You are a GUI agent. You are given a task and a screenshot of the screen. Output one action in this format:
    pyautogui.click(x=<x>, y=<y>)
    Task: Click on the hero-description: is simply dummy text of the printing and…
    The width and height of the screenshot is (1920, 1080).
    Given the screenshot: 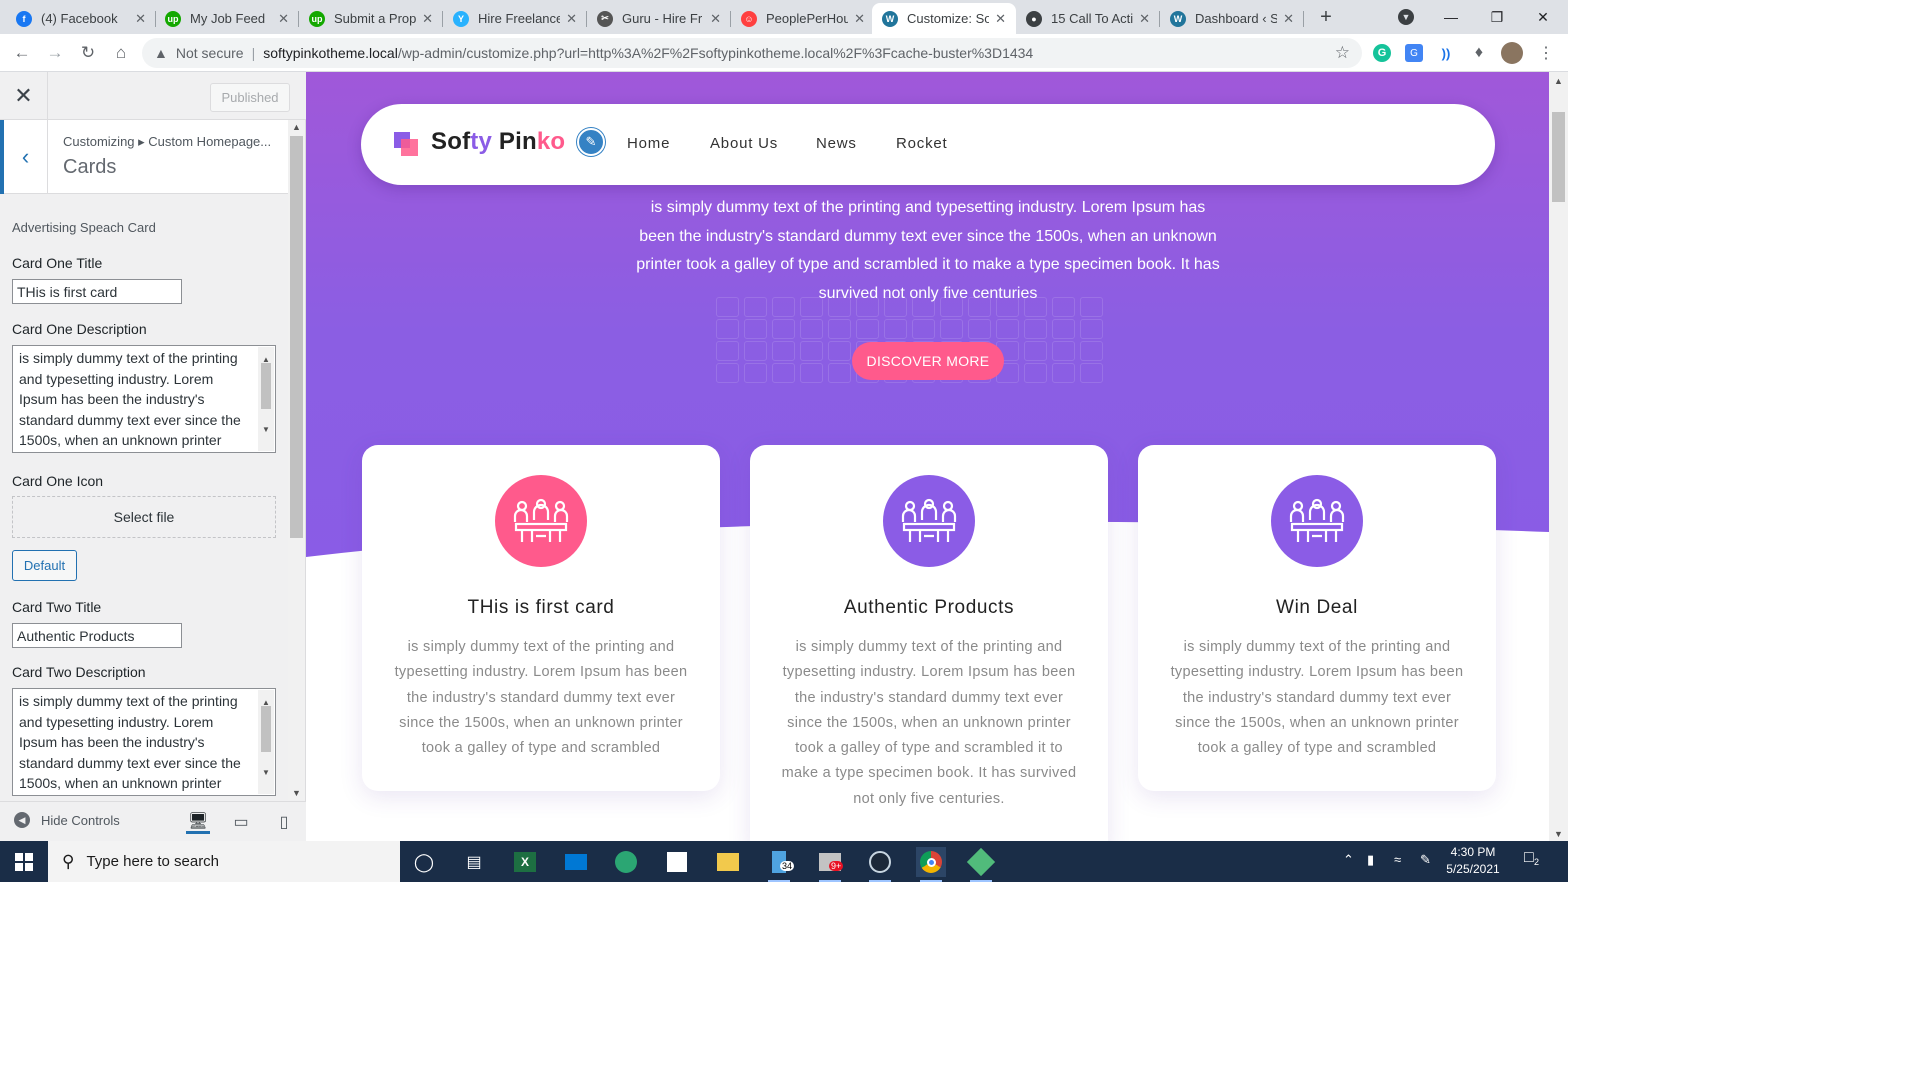 What is the action you would take?
    pyautogui.click(x=928, y=251)
    